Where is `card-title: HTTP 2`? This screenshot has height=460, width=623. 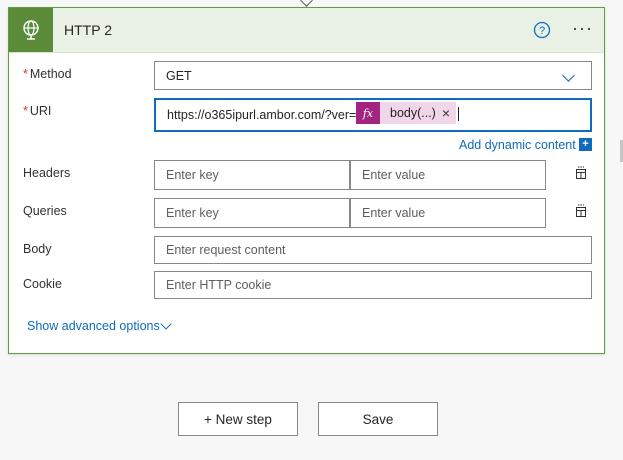
card-title: HTTP 2 is located at coordinates (88, 30).